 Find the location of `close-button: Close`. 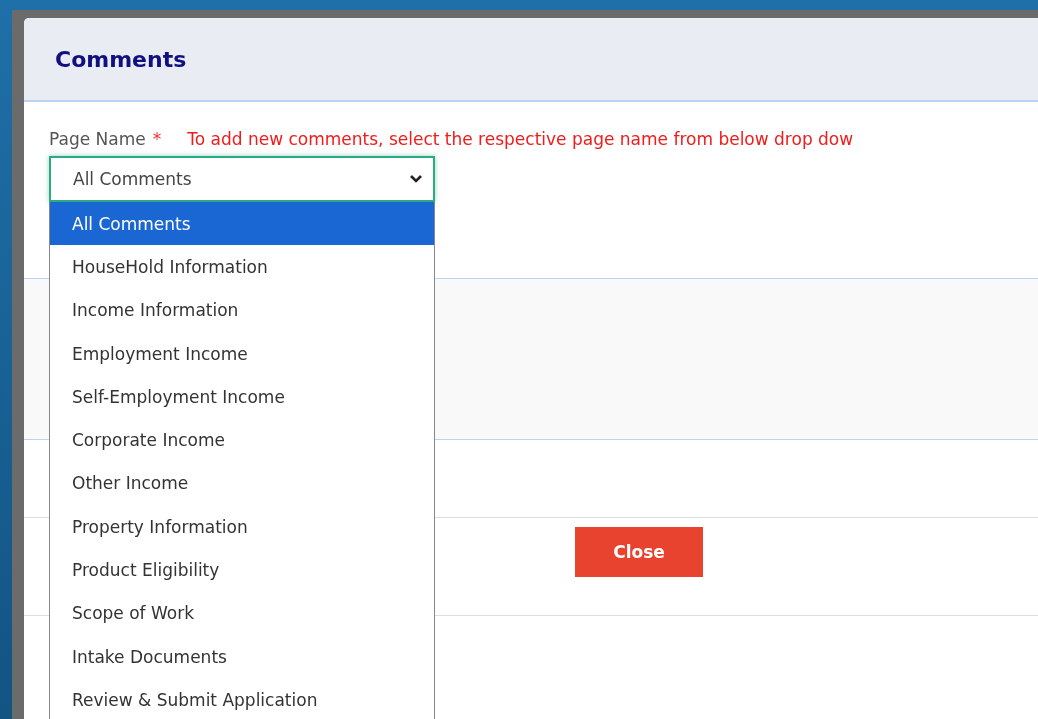

close-button: Close is located at coordinates (639, 552).